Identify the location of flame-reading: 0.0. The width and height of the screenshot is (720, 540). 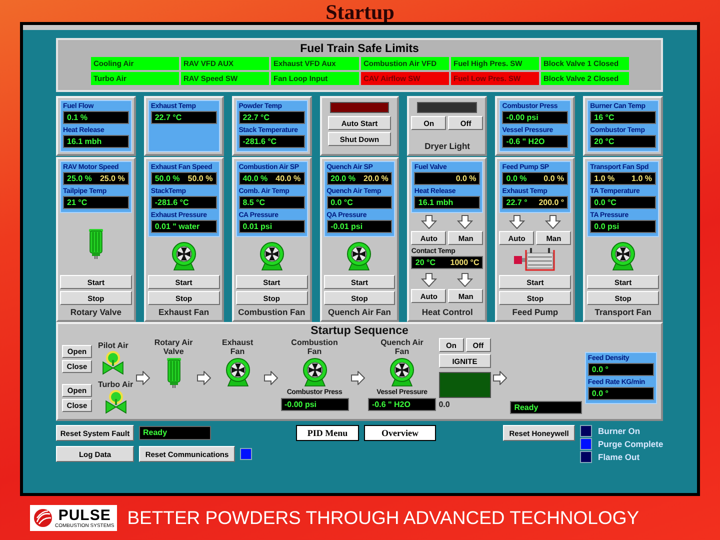
(444, 405).